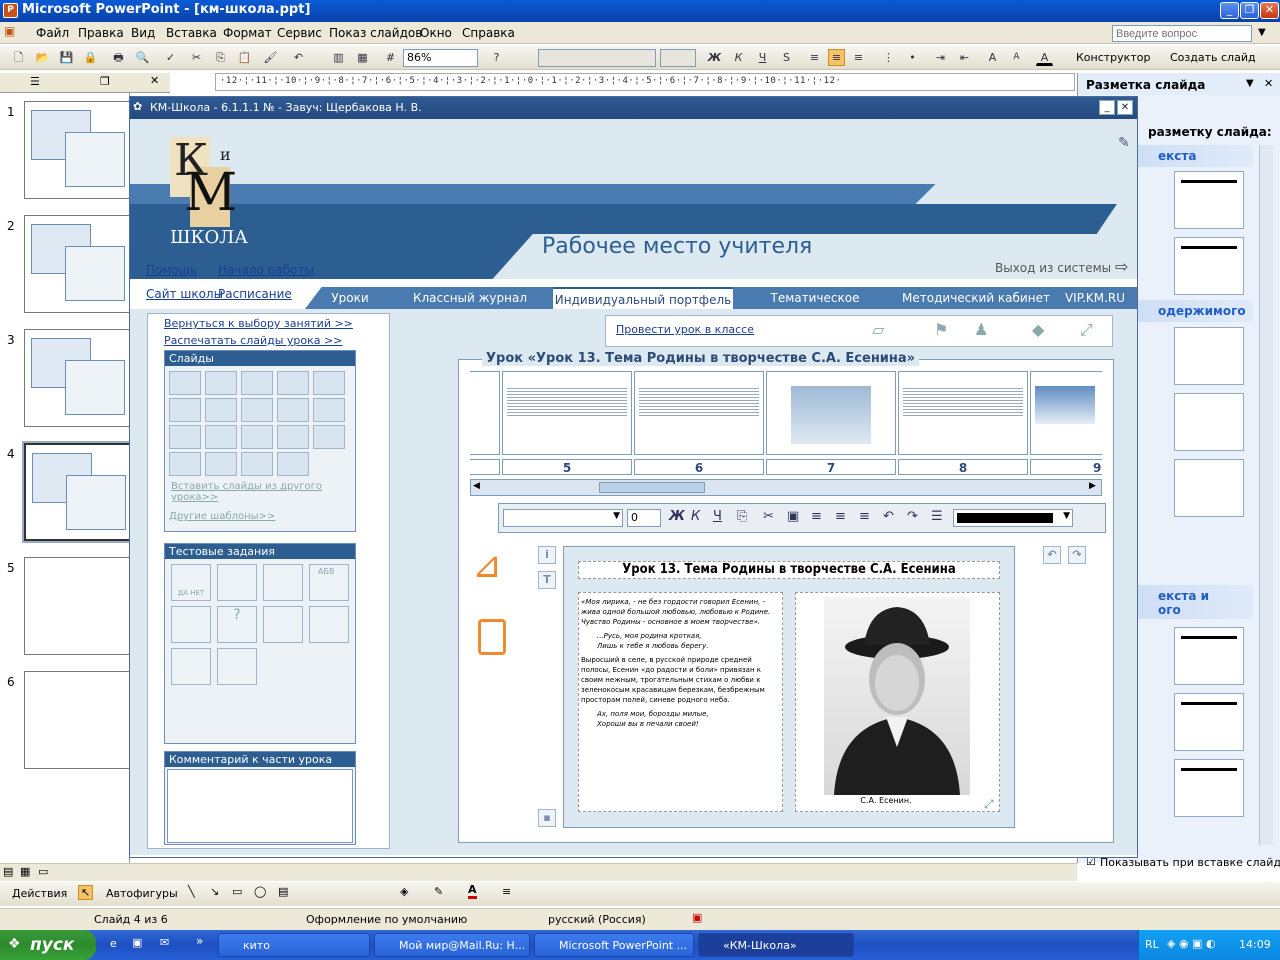 The image size is (1280, 960). Describe the element at coordinates (438, 891) in the screenshot. I see `line-color-icon: ✎` at that location.